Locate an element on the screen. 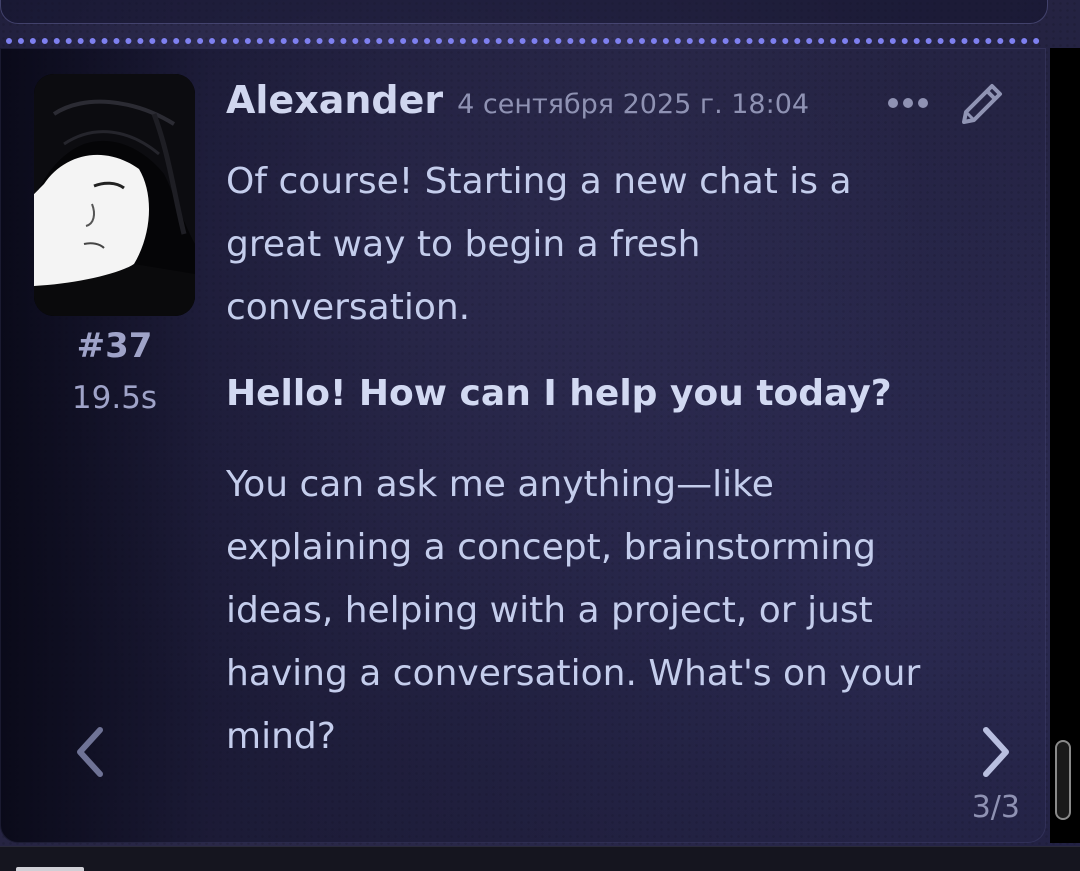 The width and height of the screenshot is (1080, 871). more-dots-icon is located at coordinates (908, 103).